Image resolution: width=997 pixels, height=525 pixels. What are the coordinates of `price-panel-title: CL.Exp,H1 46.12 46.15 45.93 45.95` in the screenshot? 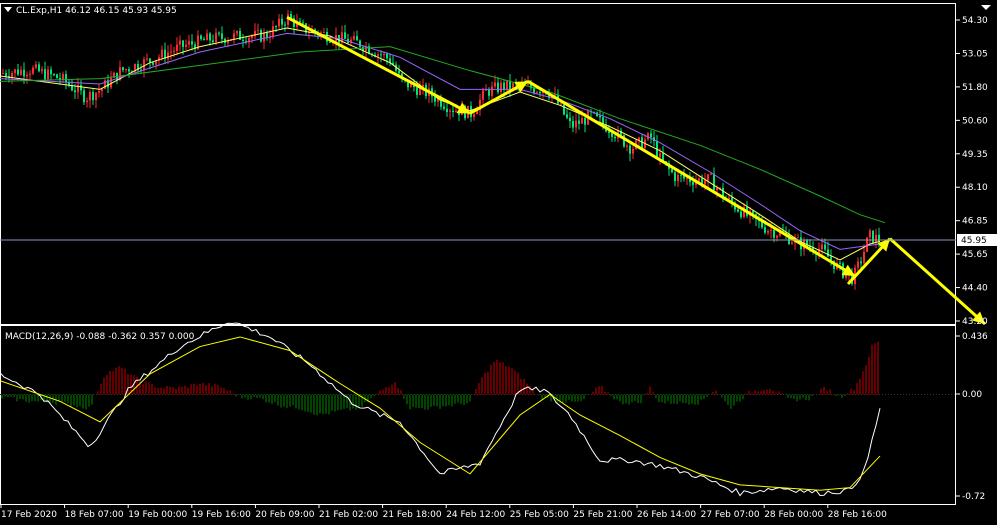 It's located at (96, 11).